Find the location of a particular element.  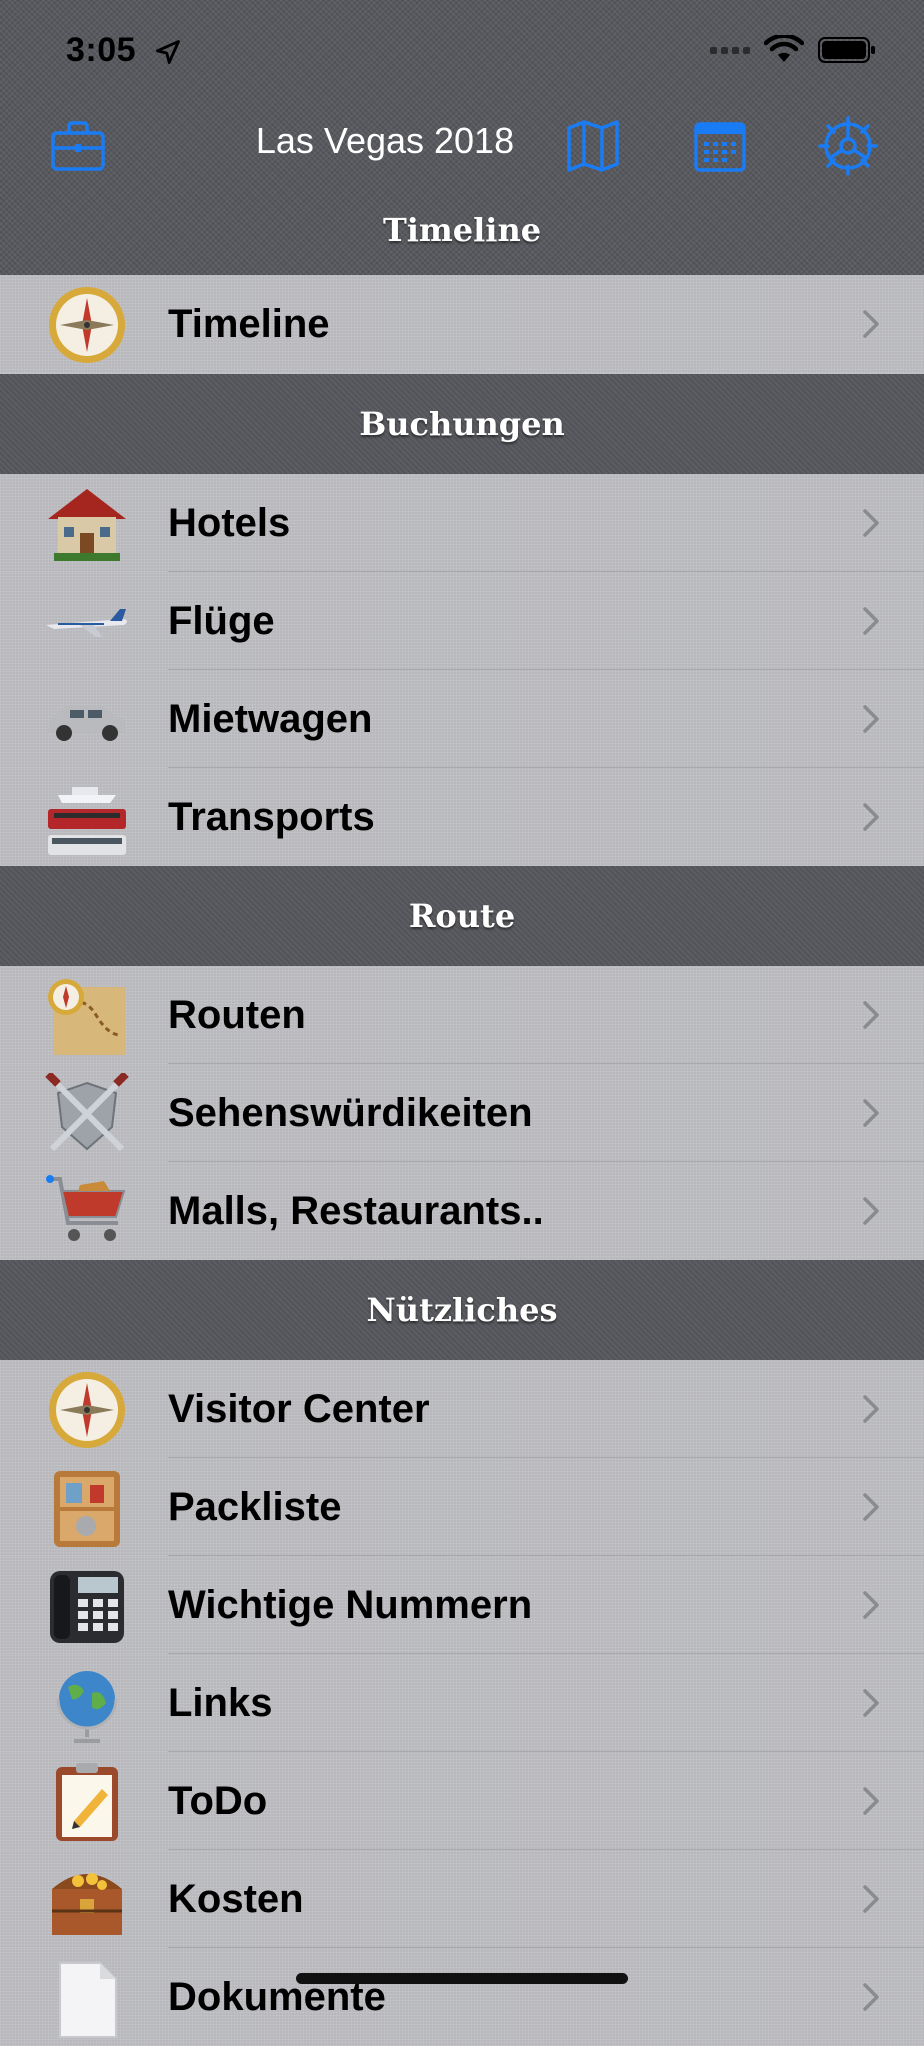

shopping-cart-icon is located at coordinates (87, 1212).